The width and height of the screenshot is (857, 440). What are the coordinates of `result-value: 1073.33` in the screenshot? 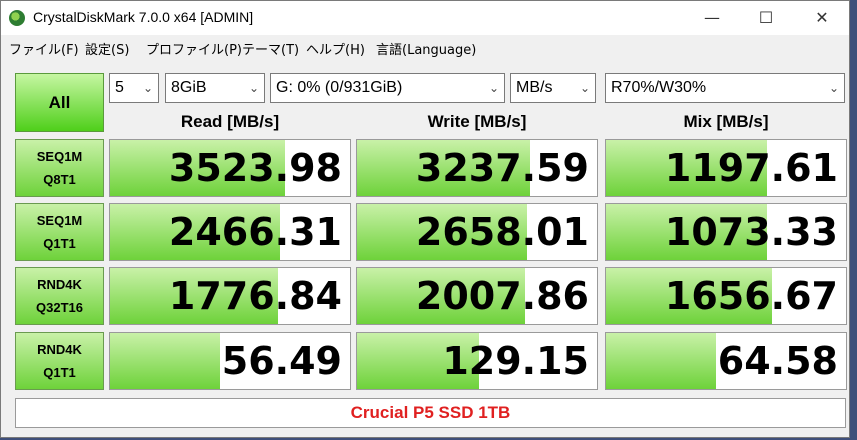 It's located at (751, 232).